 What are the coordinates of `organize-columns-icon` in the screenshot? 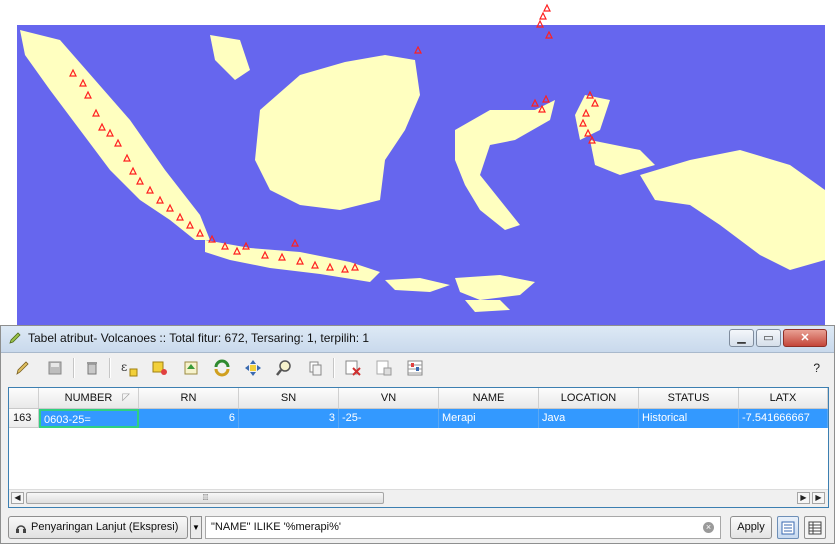 It's located at (415, 368).